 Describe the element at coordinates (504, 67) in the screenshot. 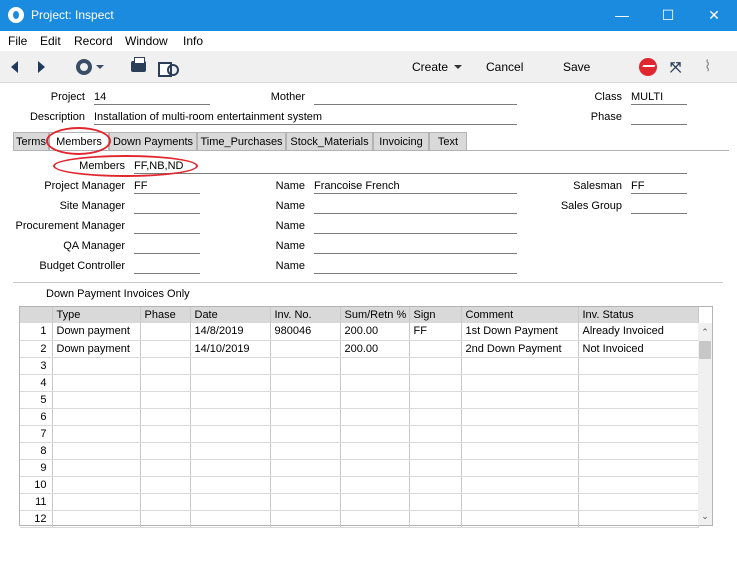

I see `cancel-button: Cancel` at that location.